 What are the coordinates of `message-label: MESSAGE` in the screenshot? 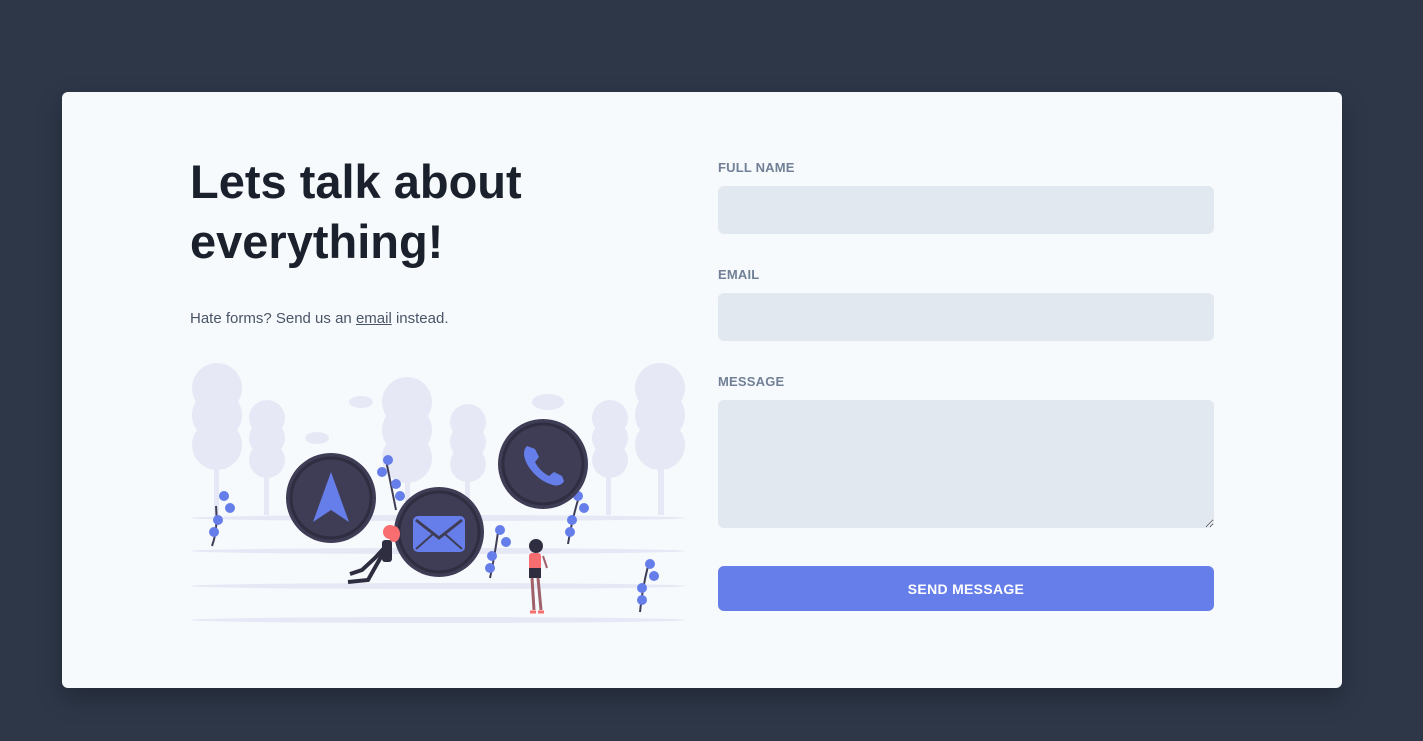 It's located at (751, 381).